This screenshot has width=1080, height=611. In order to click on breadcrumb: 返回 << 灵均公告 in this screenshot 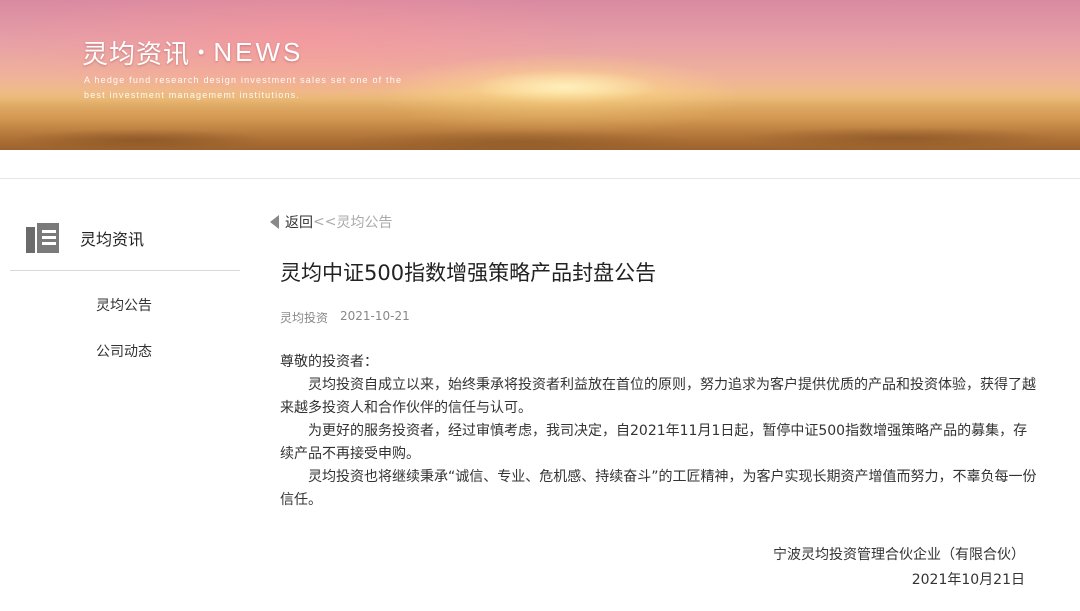, I will do `click(665, 222)`.